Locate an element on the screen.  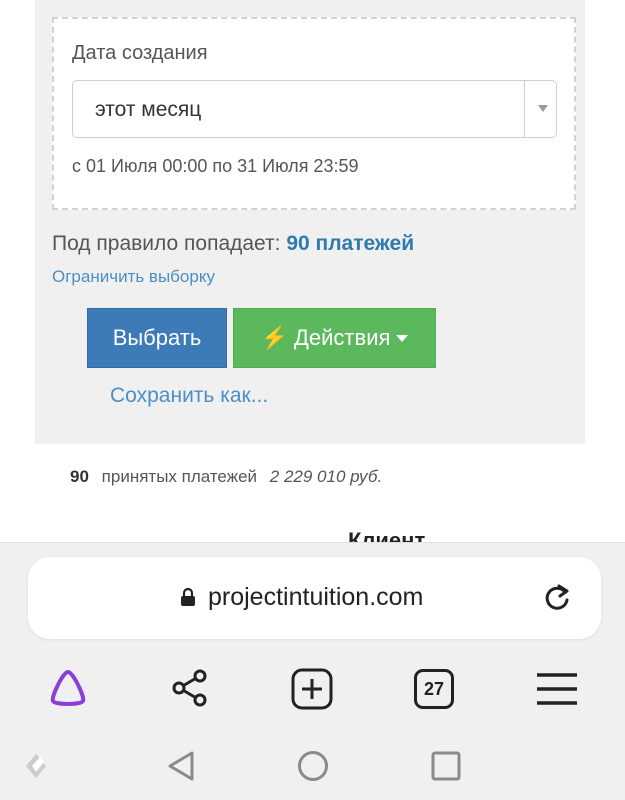
home-icon is located at coordinates (313, 766).